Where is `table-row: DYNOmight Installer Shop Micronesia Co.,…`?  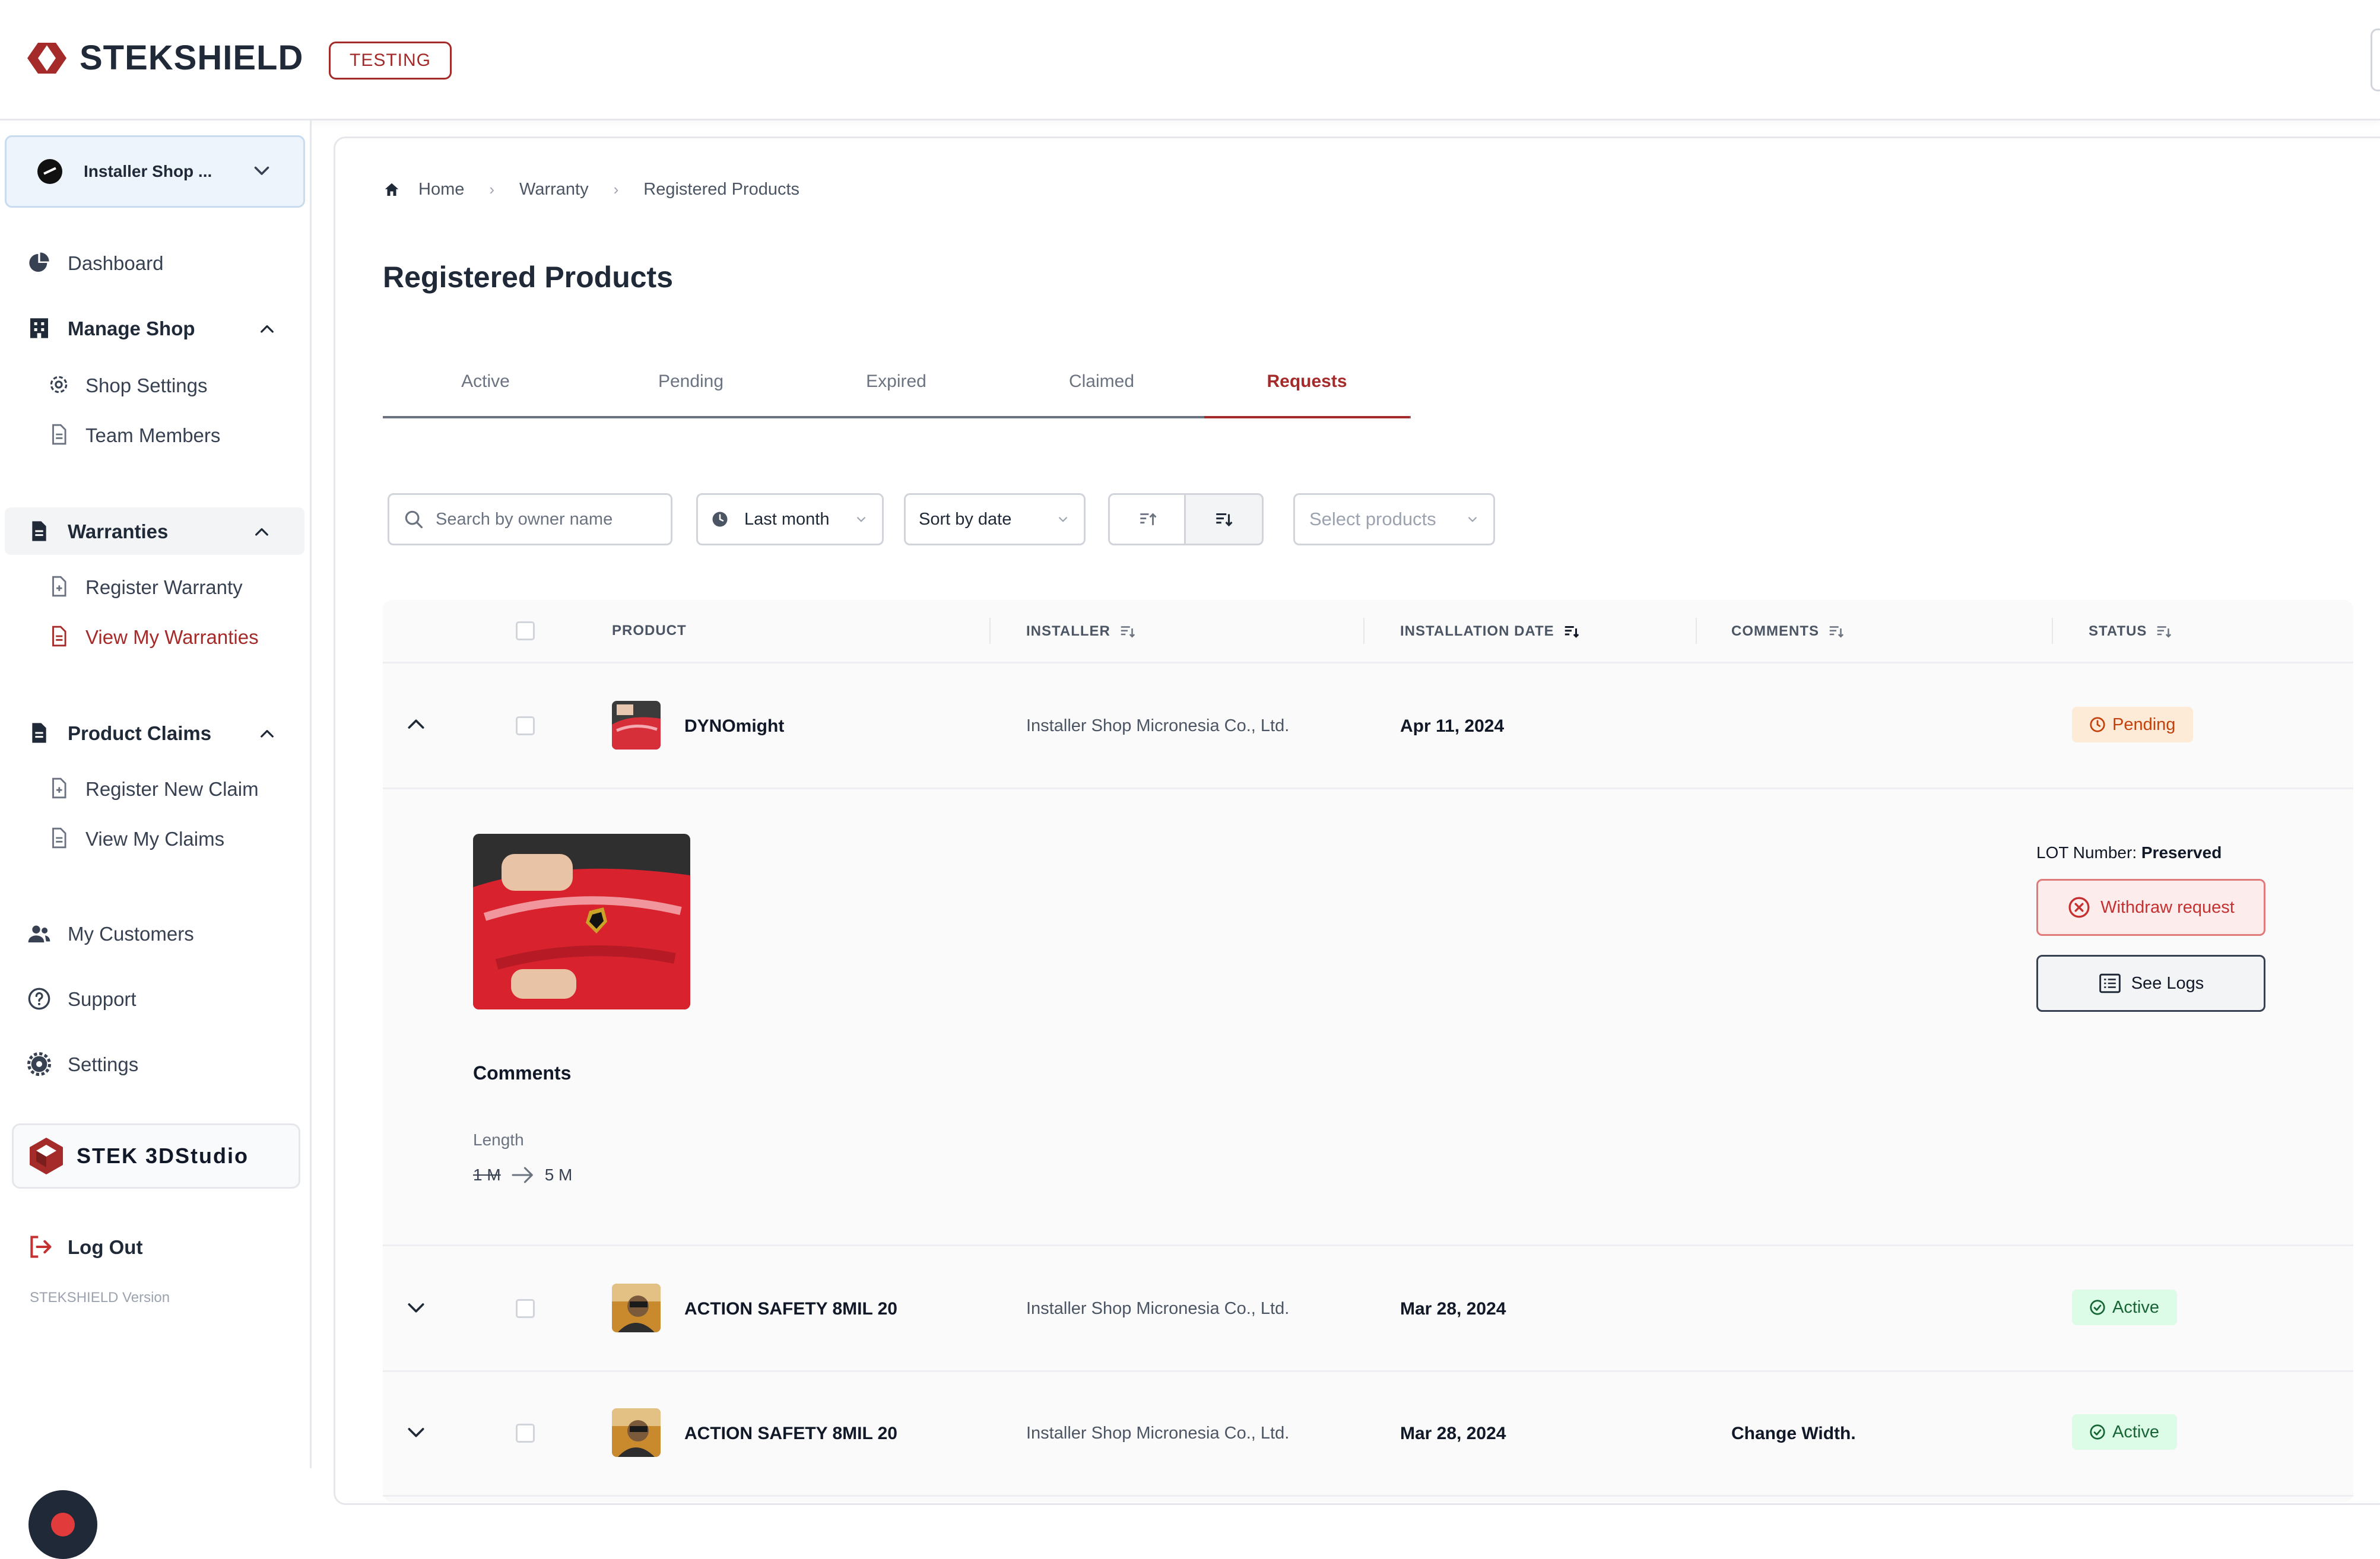 table-row: DYNOmight Installer Shop Micronesia Co.,… is located at coordinates (1368, 726).